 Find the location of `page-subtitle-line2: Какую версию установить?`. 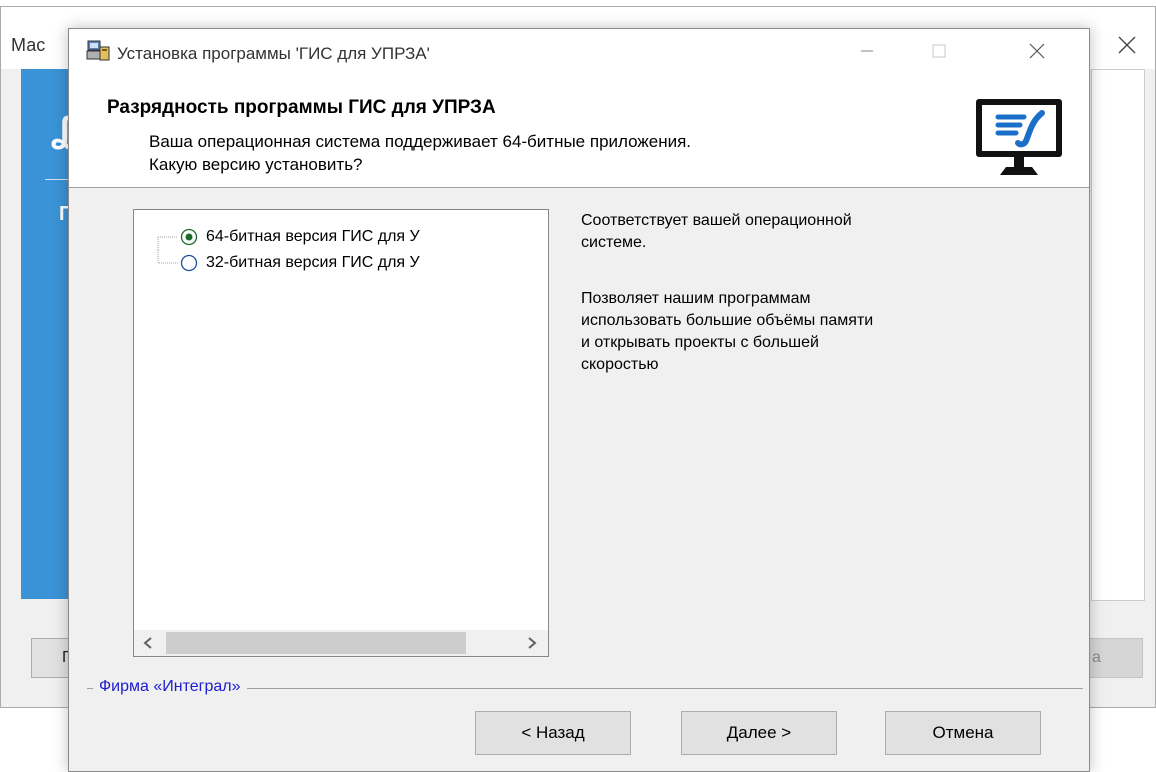

page-subtitle-line2: Какую версию установить? is located at coordinates (256, 164).